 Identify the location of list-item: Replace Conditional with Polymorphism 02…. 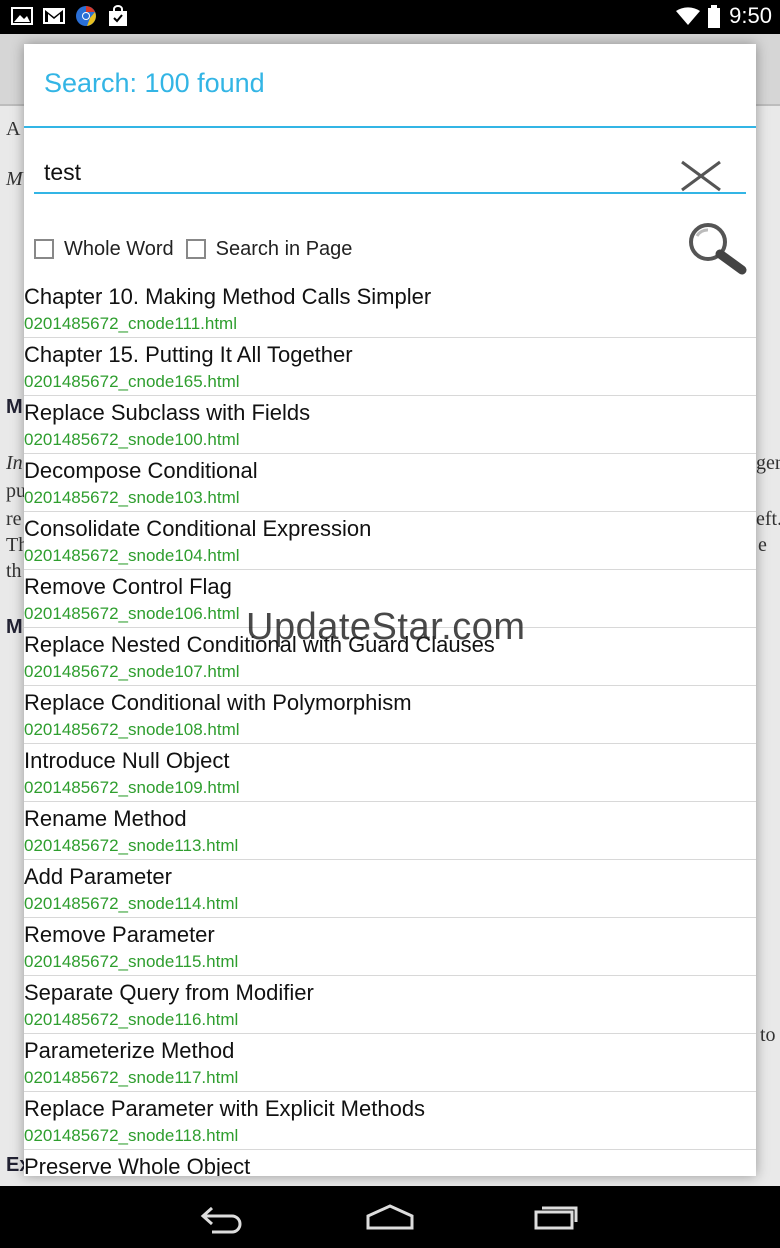
(390, 715).